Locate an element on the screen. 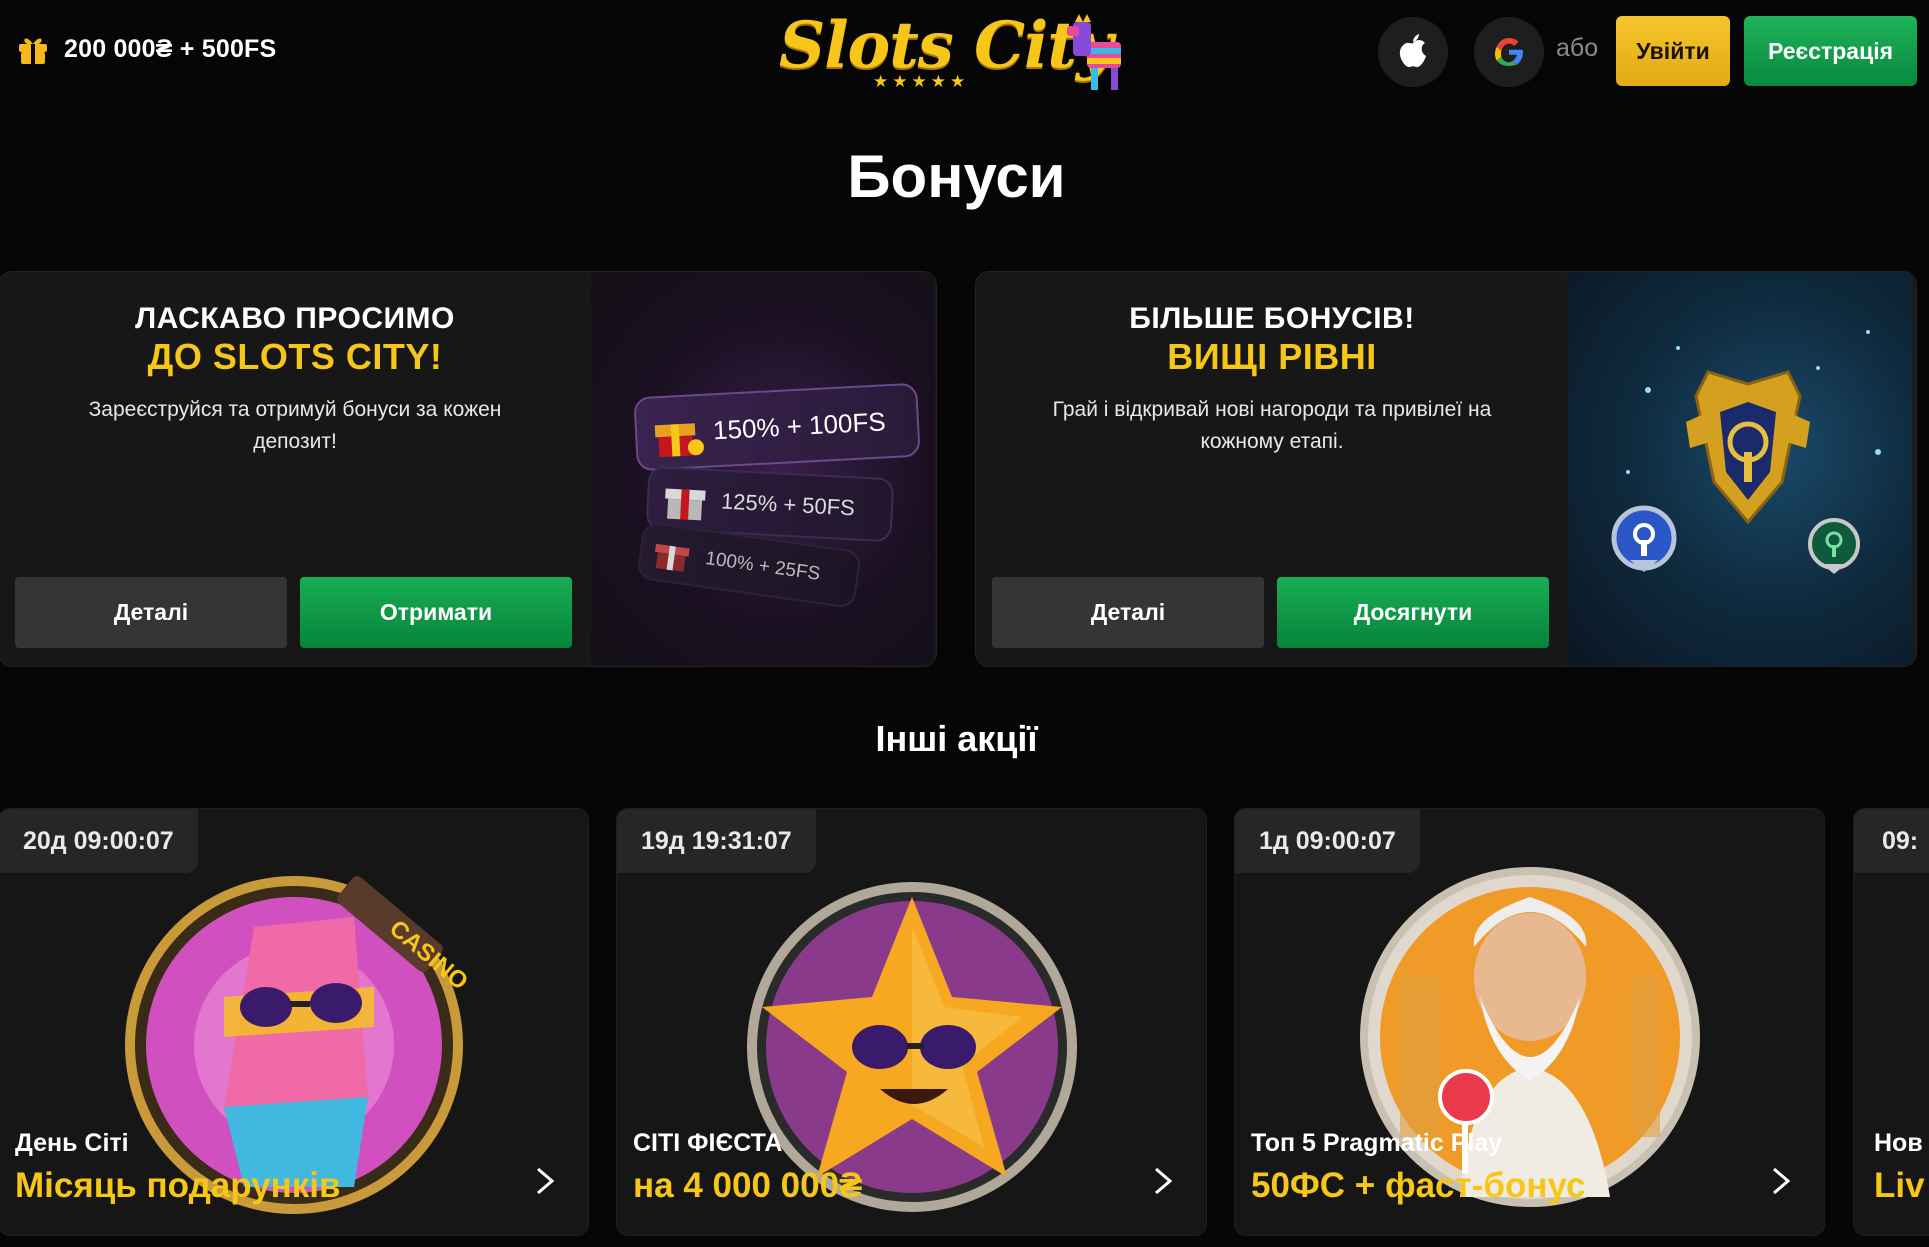  star-pinata-art is located at coordinates (911, 1047).